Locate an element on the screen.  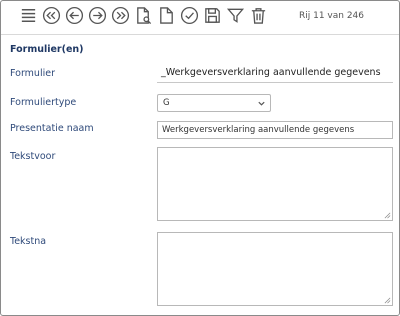
save-icon is located at coordinates (212, 15).